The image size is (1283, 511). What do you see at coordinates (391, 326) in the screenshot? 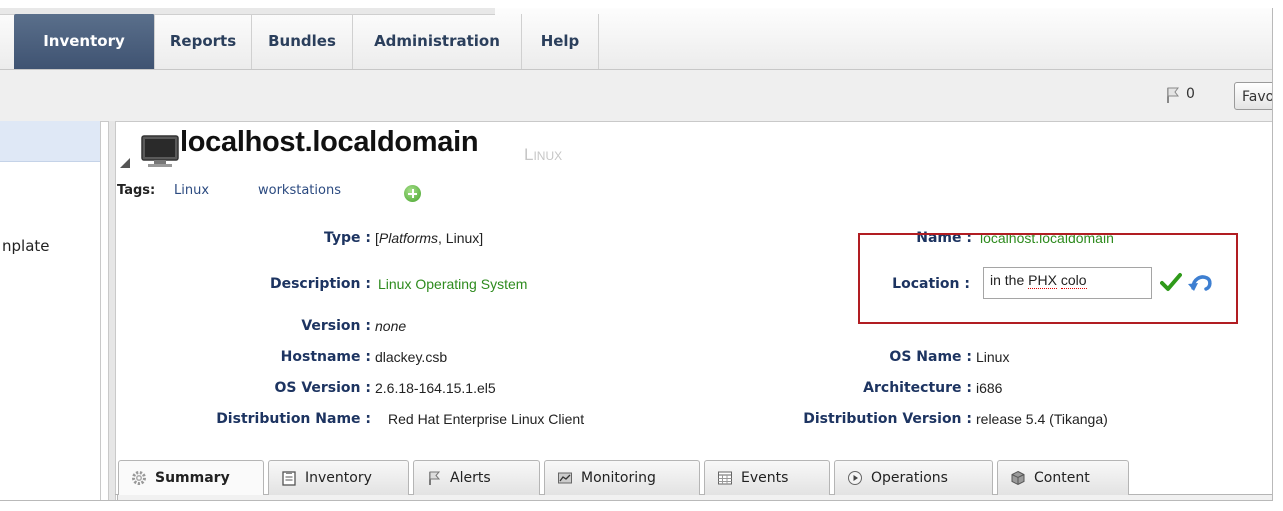
I see `version-value: none` at bounding box center [391, 326].